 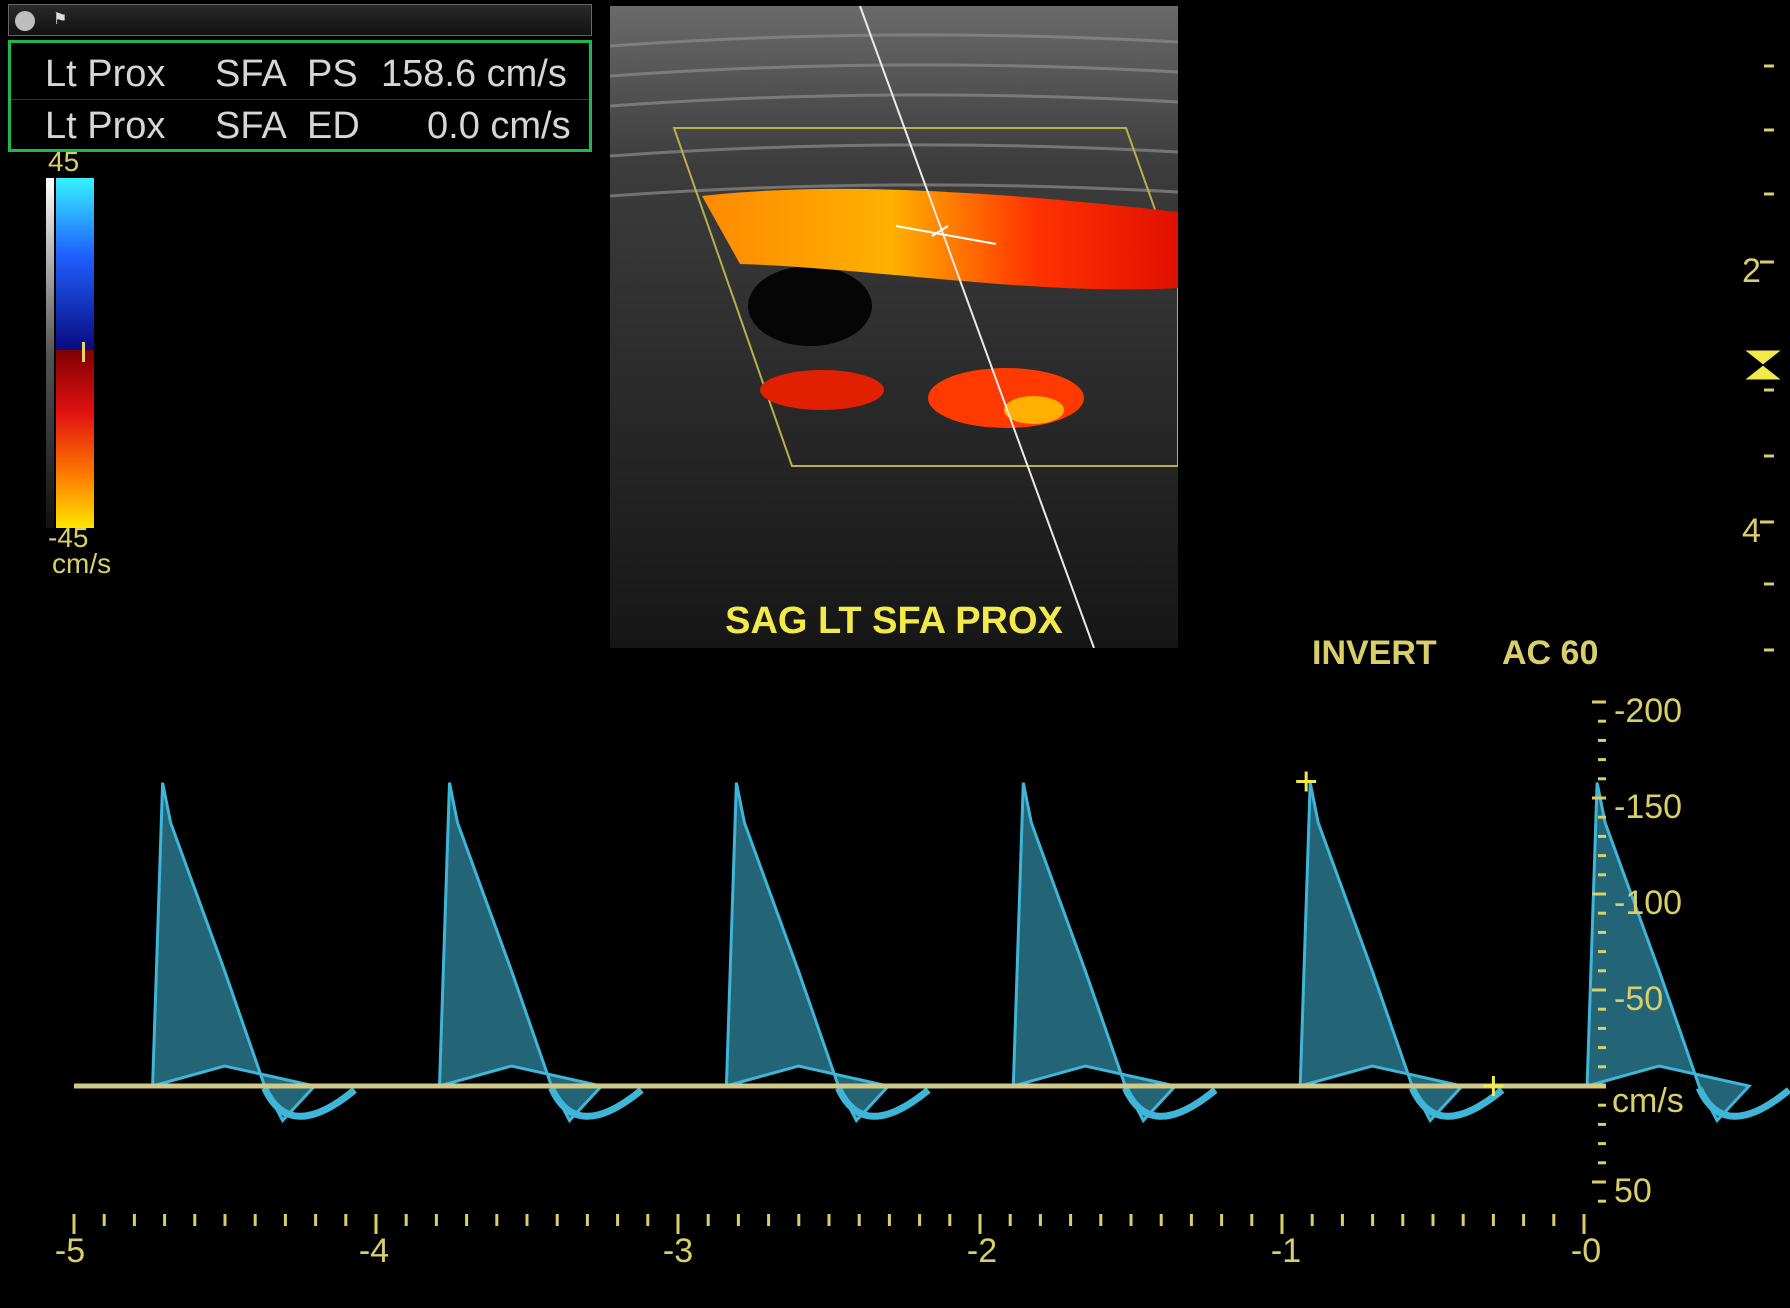 I want to click on y-axis-label-minus200: -200, so click(x=1648, y=711).